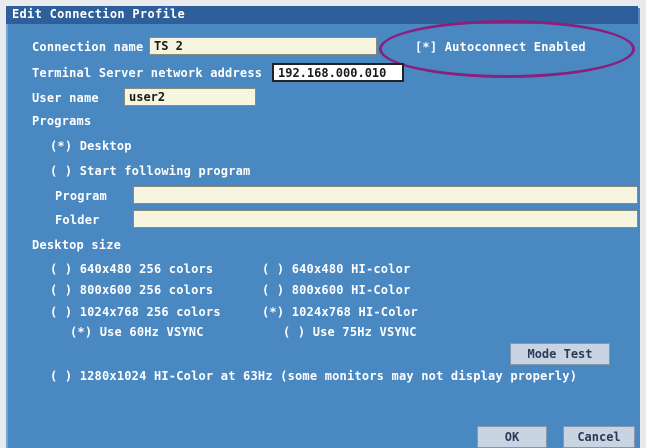 The image size is (646, 448). I want to click on desktop-size-heading: Desktop size, so click(77, 245).